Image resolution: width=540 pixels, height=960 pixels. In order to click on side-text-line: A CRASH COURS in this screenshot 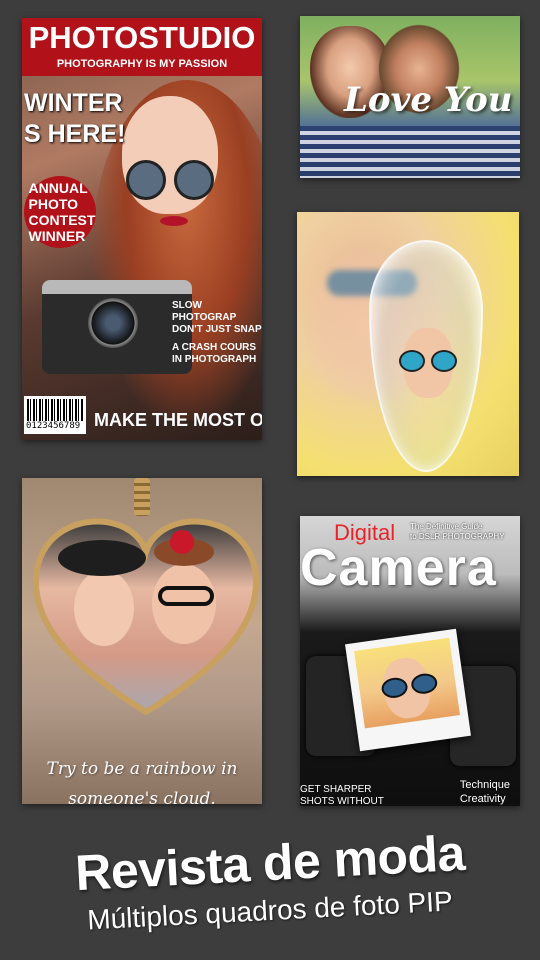, I will do `click(214, 347)`.